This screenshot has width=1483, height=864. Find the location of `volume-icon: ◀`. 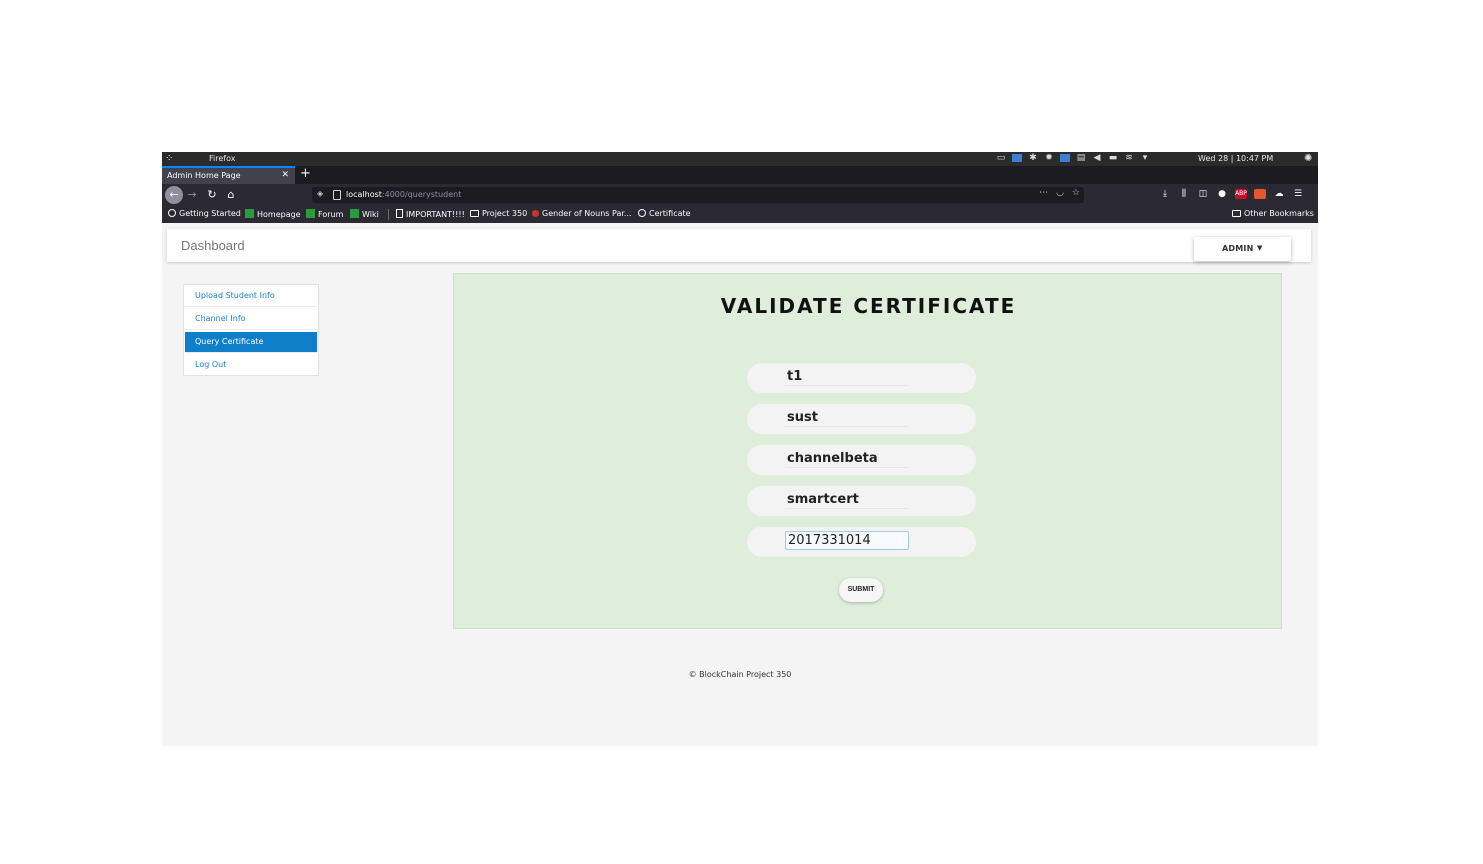

volume-icon: ◀ is located at coordinates (1097, 158).